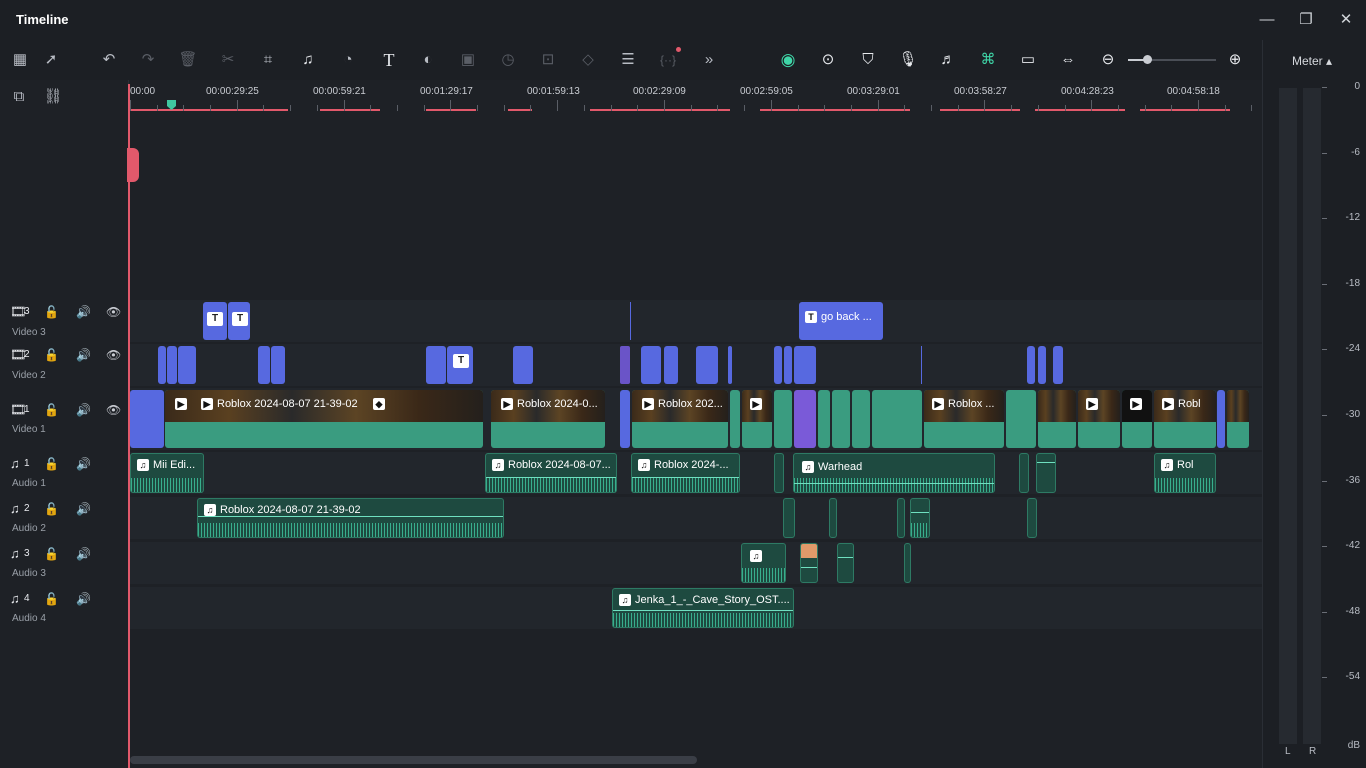 The width and height of the screenshot is (1366, 768). What do you see at coordinates (709, 60) in the screenshot?
I see `more-icon: »` at bounding box center [709, 60].